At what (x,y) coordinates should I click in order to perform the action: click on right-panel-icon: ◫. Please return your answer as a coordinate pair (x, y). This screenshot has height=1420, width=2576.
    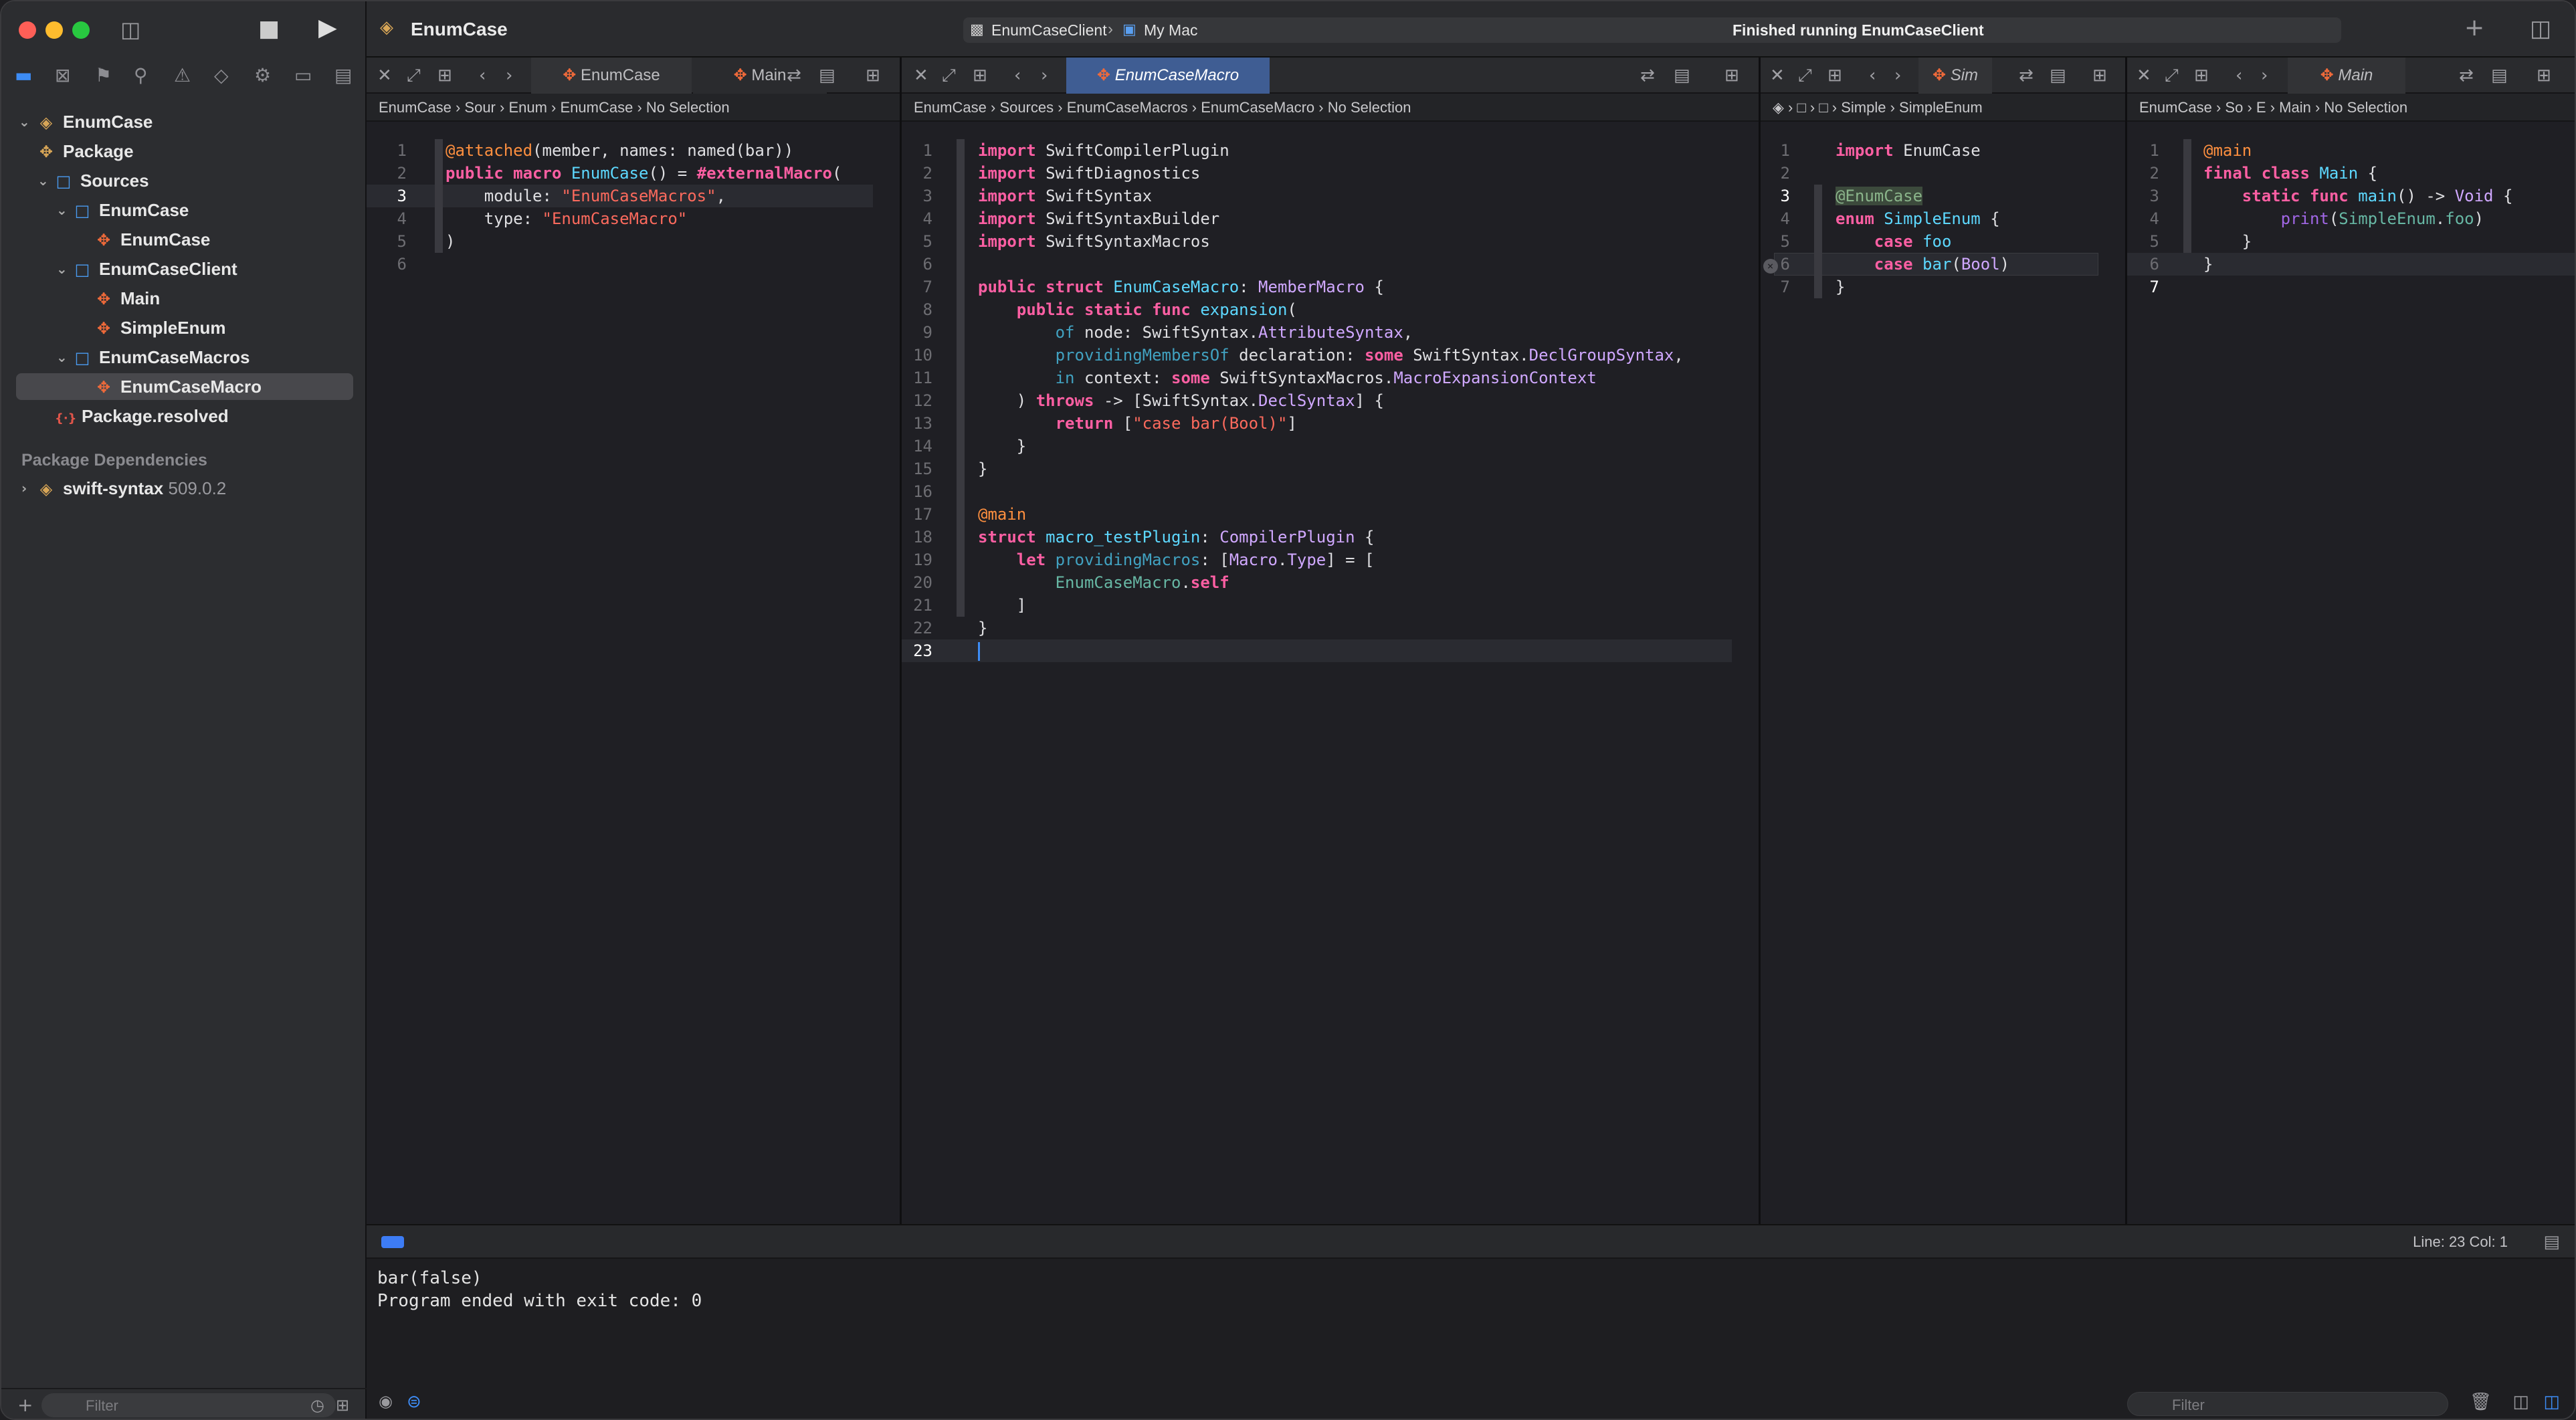
    Looking at the image, I should click on (2551, 1402).